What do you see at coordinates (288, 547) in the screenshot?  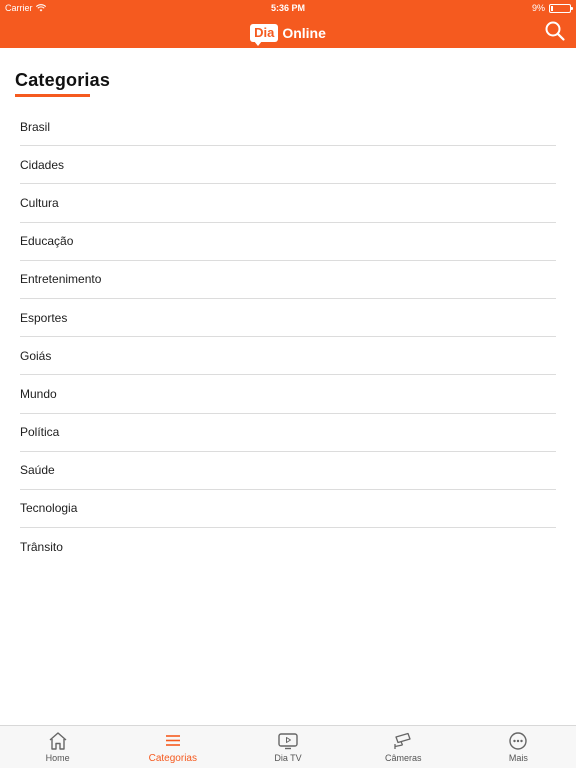 I see `category-item-transito: Trânsito` at bounding box center [288, 547].